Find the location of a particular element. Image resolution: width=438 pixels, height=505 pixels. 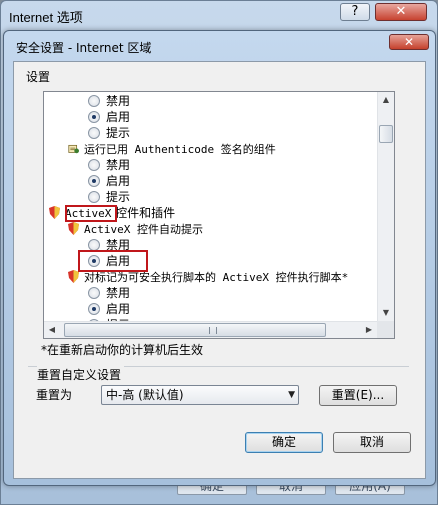

tree-setting-activex-auto-prompt: ActiveX 控件自动提示 is located at coordinates (135, 229).